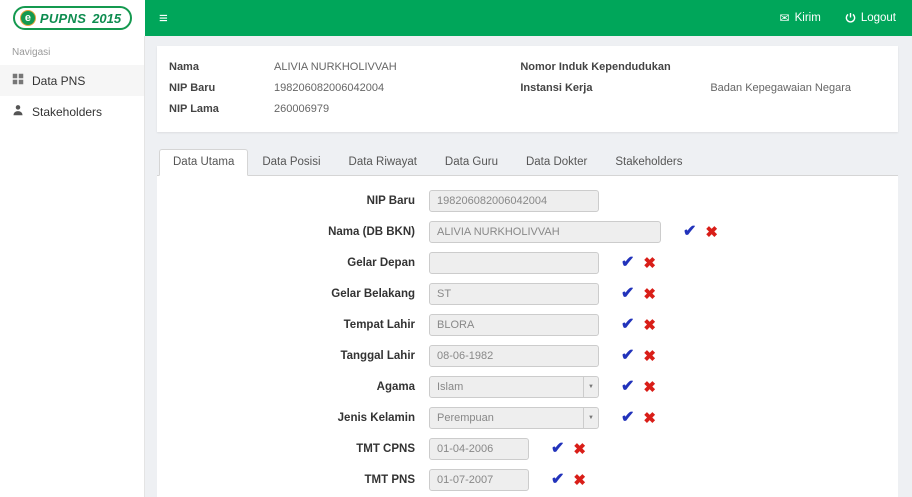 This screenshot has height=497, width=912. Describe the element at coordinates (381, 263) in the screenshot. I see `field-label-gelar-depan: Gelar Depan` at that location.